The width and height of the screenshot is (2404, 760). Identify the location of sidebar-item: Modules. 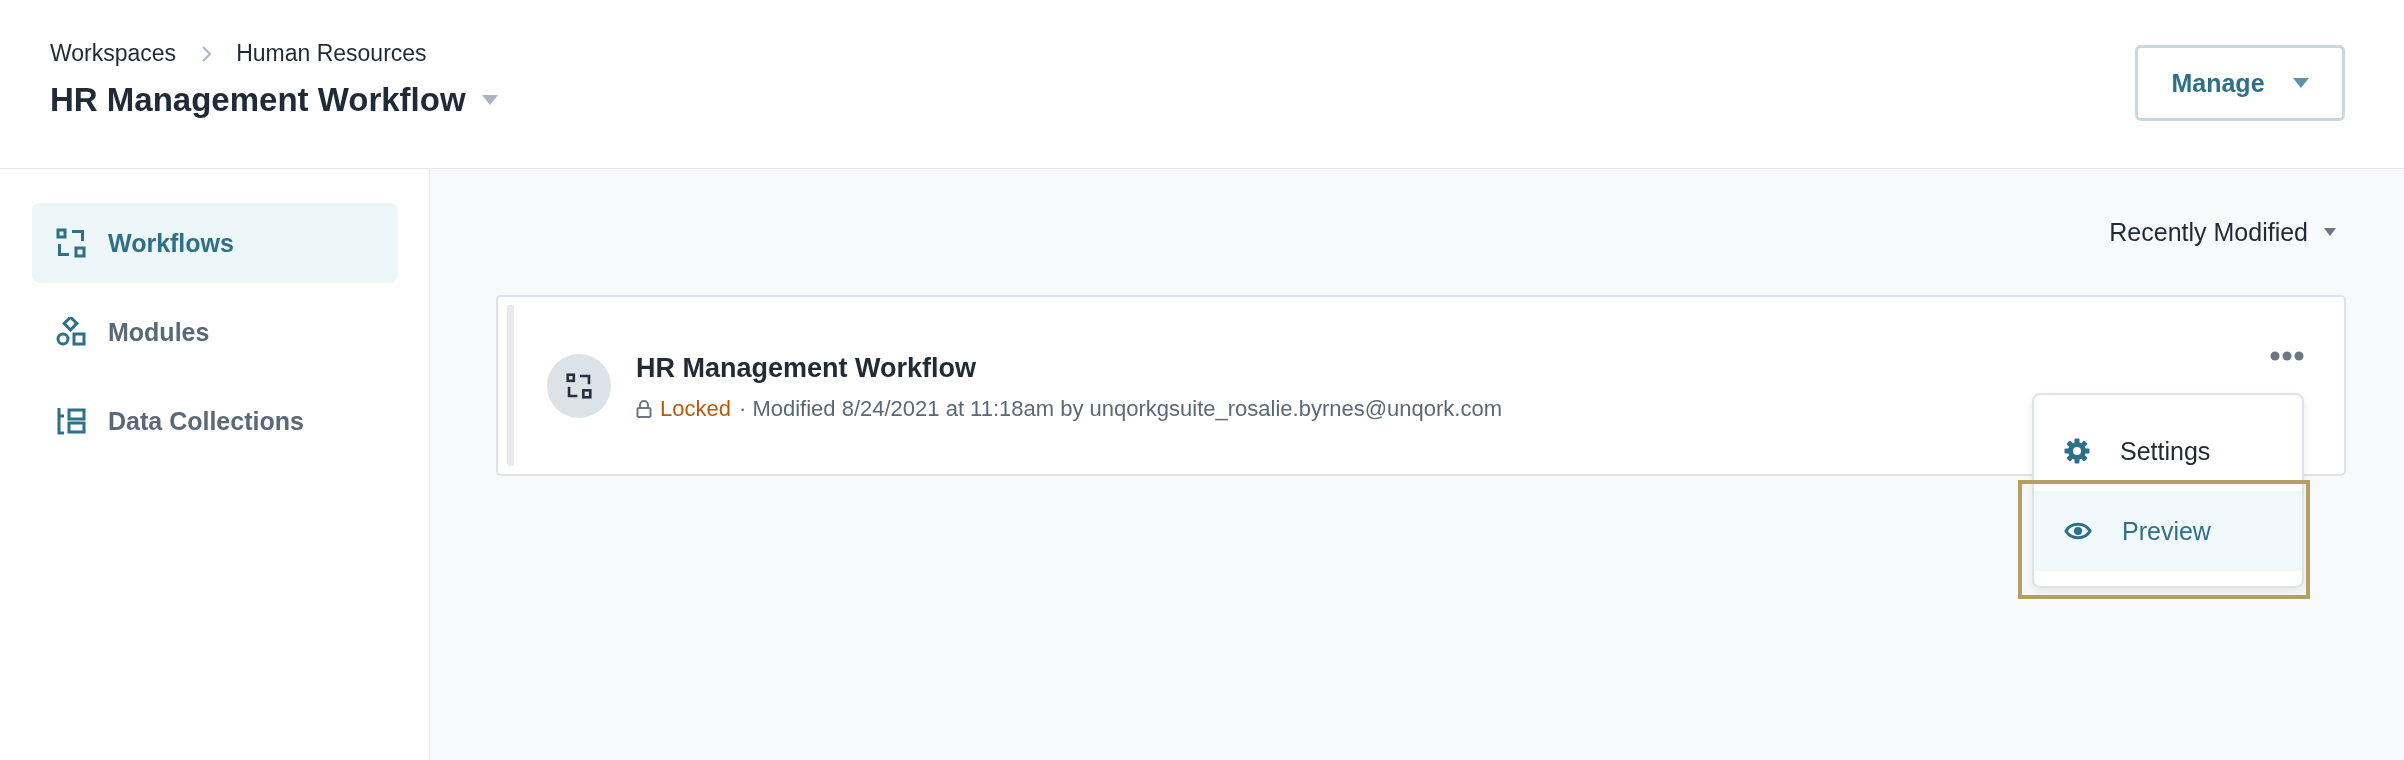
(215, 332).